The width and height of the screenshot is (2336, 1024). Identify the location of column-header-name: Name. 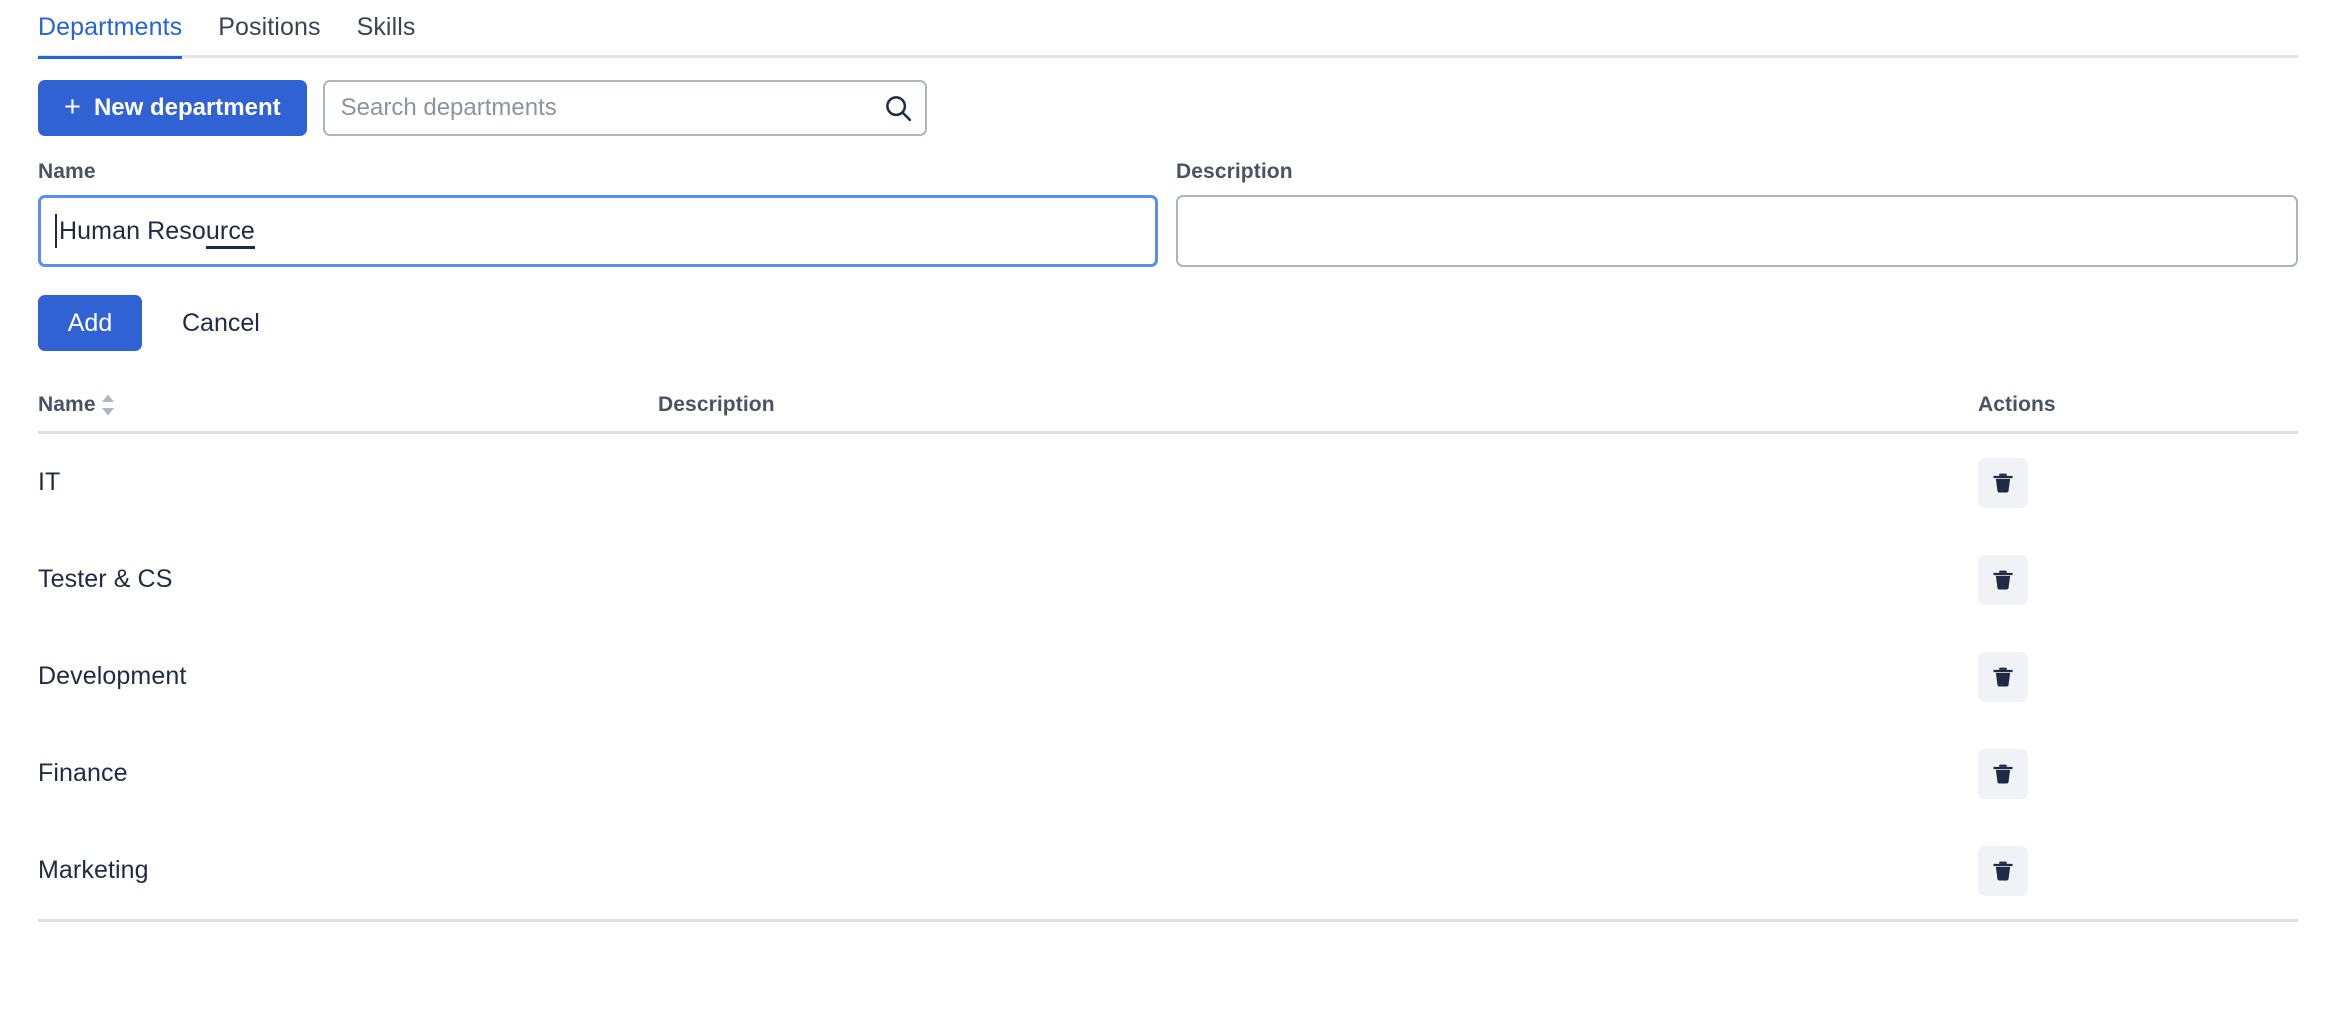
(348, 405).